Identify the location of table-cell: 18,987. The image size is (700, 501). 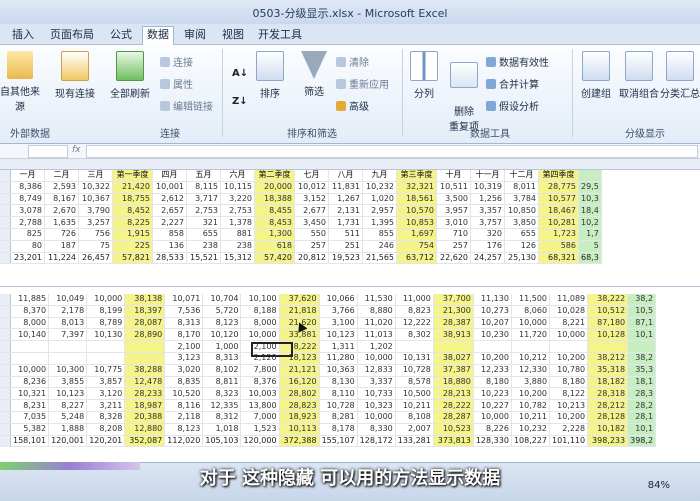
(145, 405).